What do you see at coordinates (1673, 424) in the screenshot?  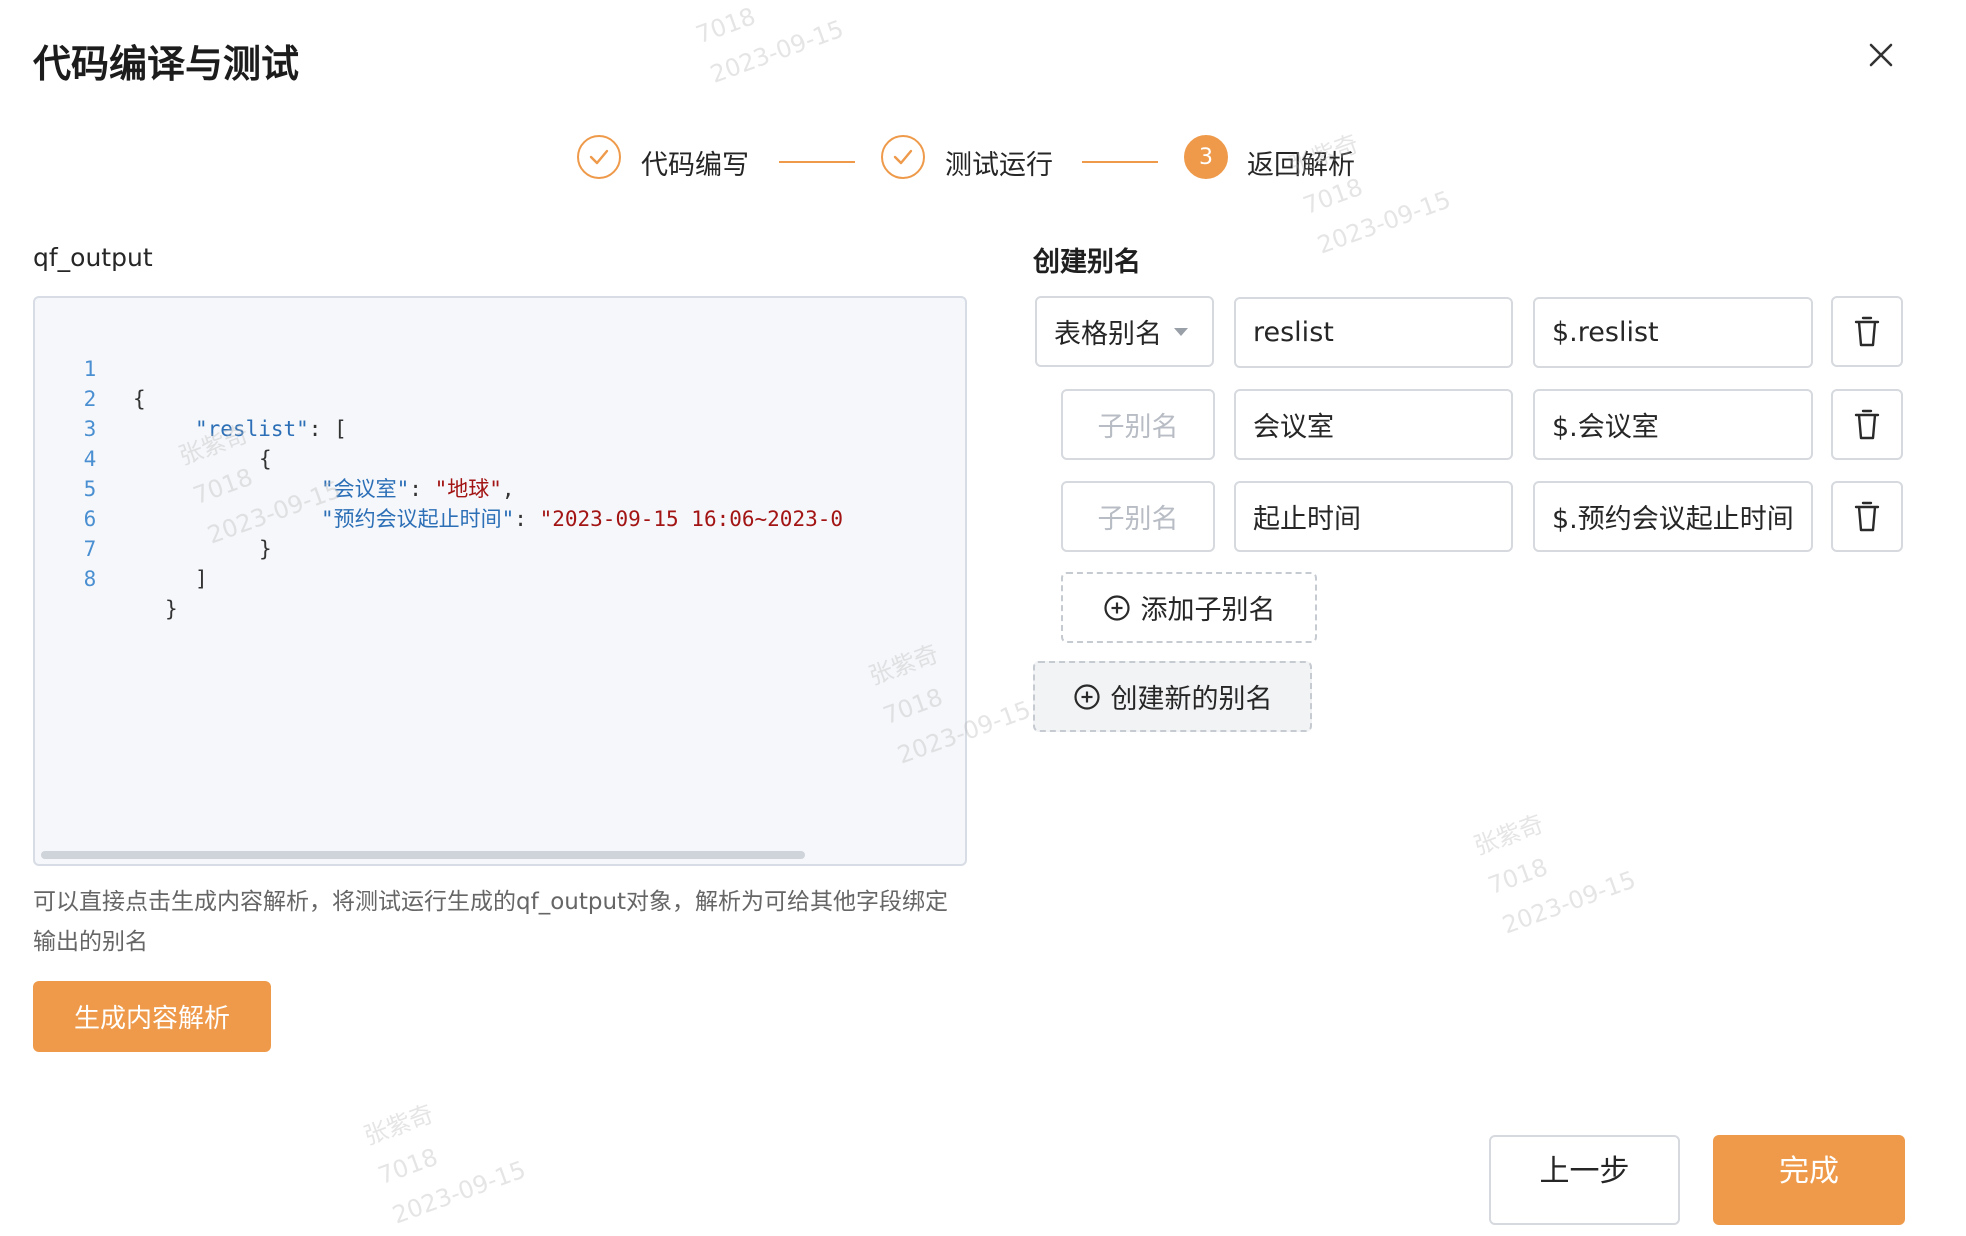 I see `alias-path-input: $.会议室` at bounding box center [1673, 424].